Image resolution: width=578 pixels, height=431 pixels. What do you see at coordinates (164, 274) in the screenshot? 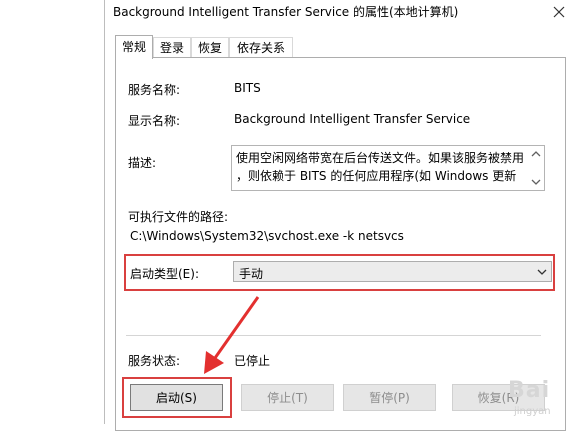
I see `startup-type-label: 启动类型(E):` at bounding box center [164, 274].